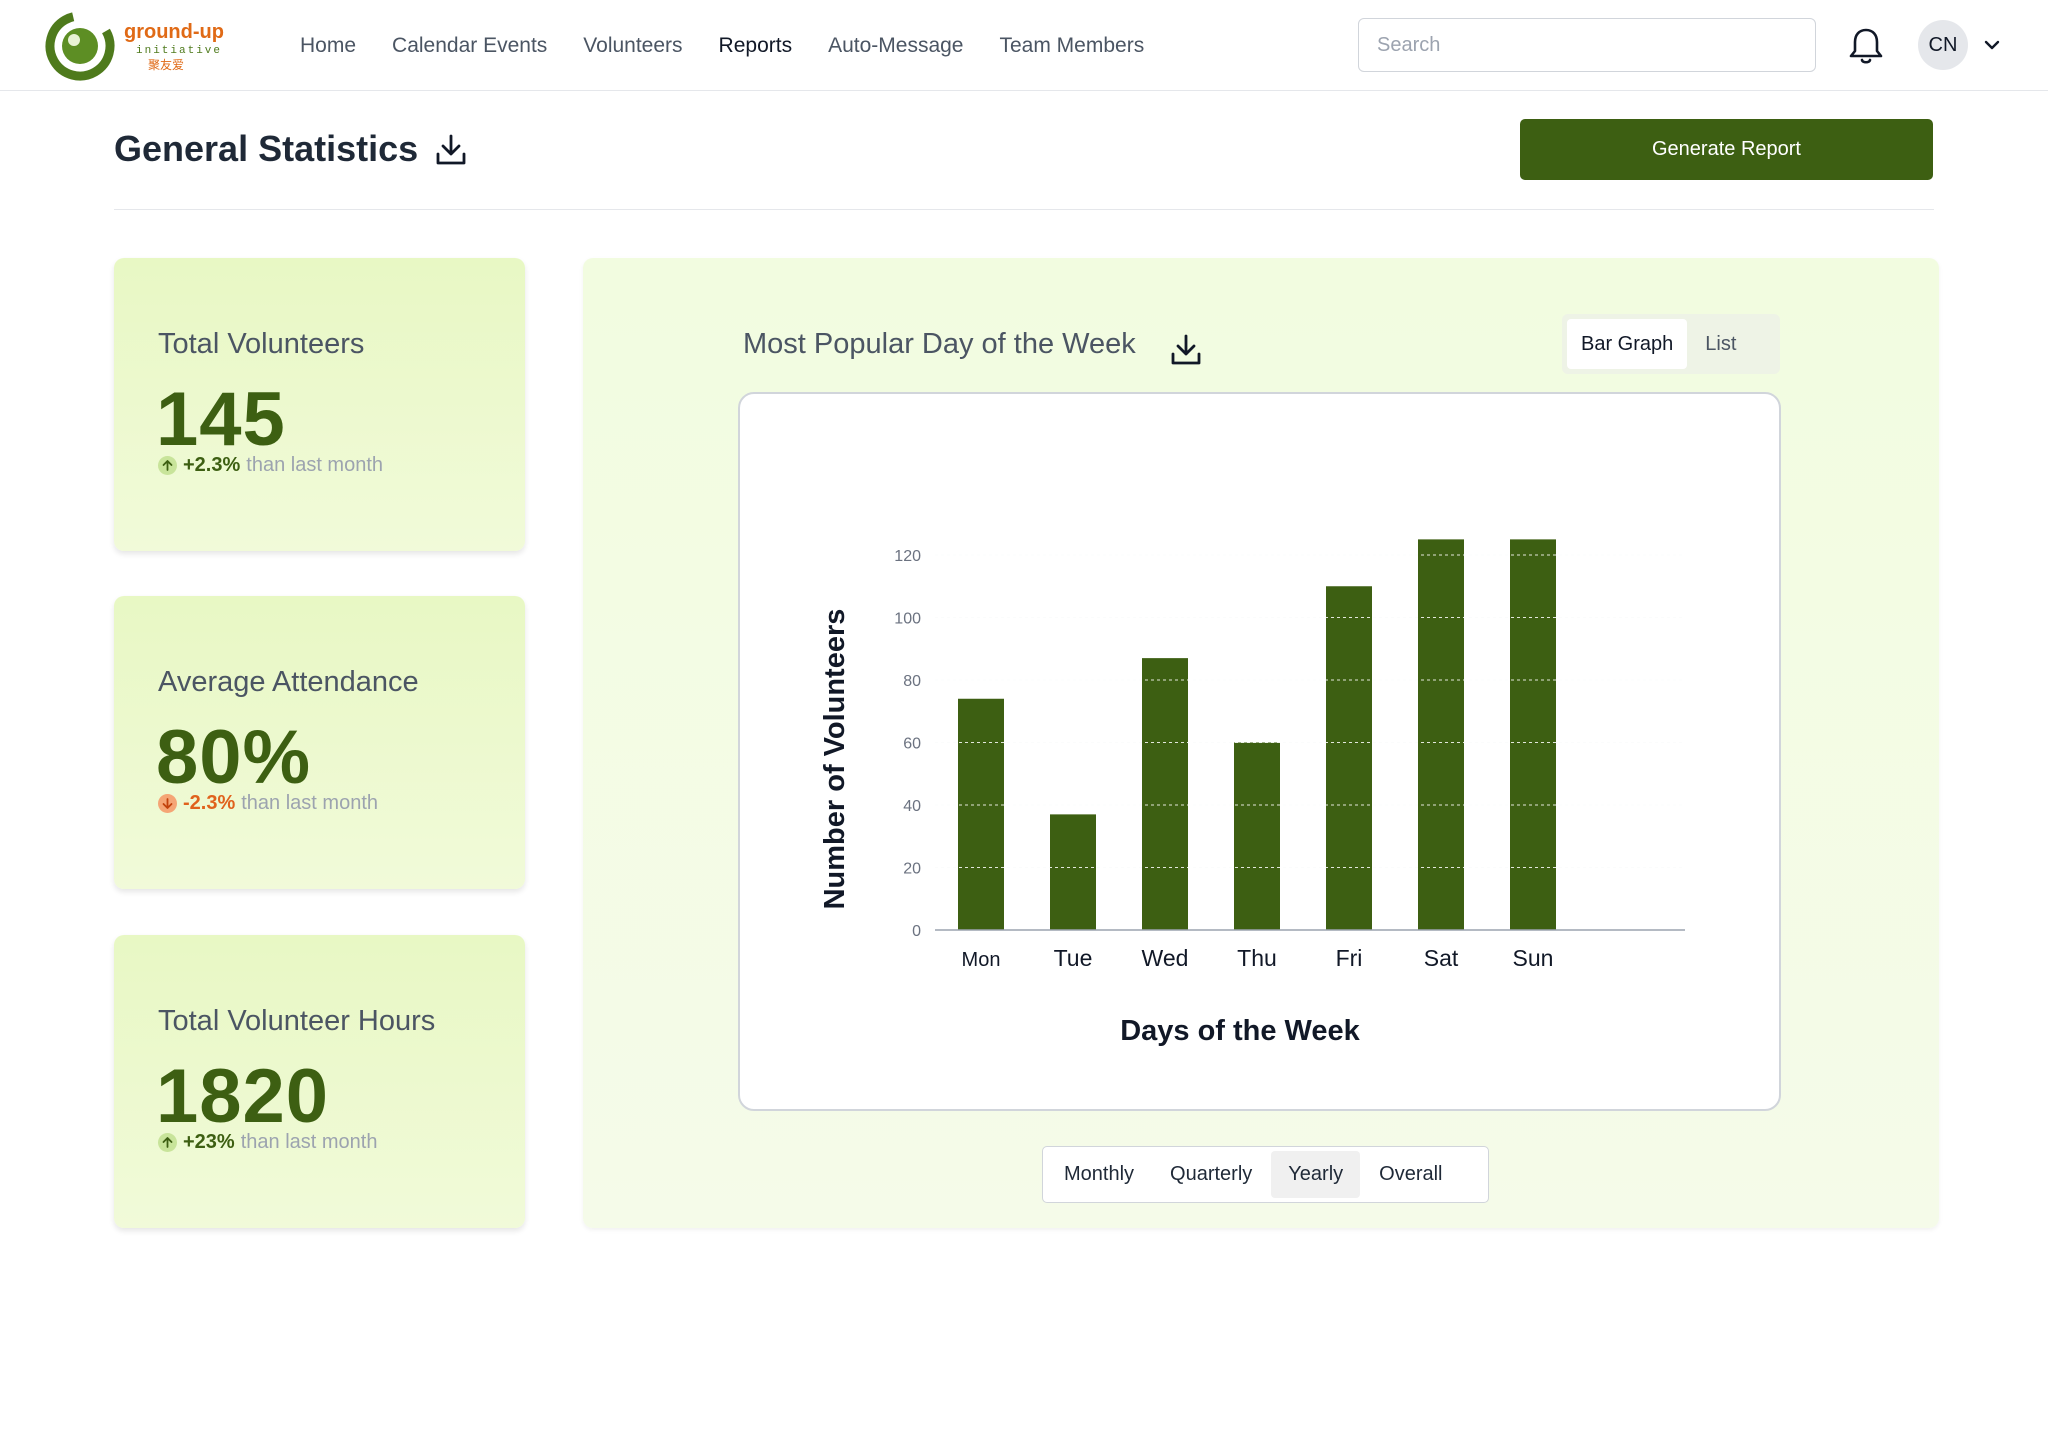  Describe the element at coordinates (166, 65) in the screenshot. I see `logo-chinese: 聚友爱` at that location.